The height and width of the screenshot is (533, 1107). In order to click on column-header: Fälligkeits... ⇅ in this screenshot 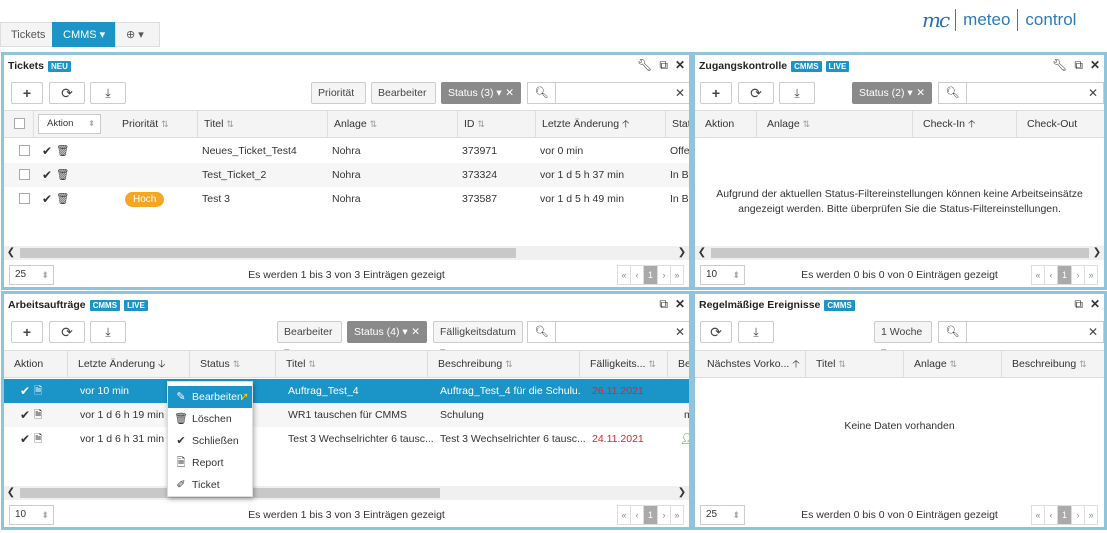, I will do `click(624, 364)`.